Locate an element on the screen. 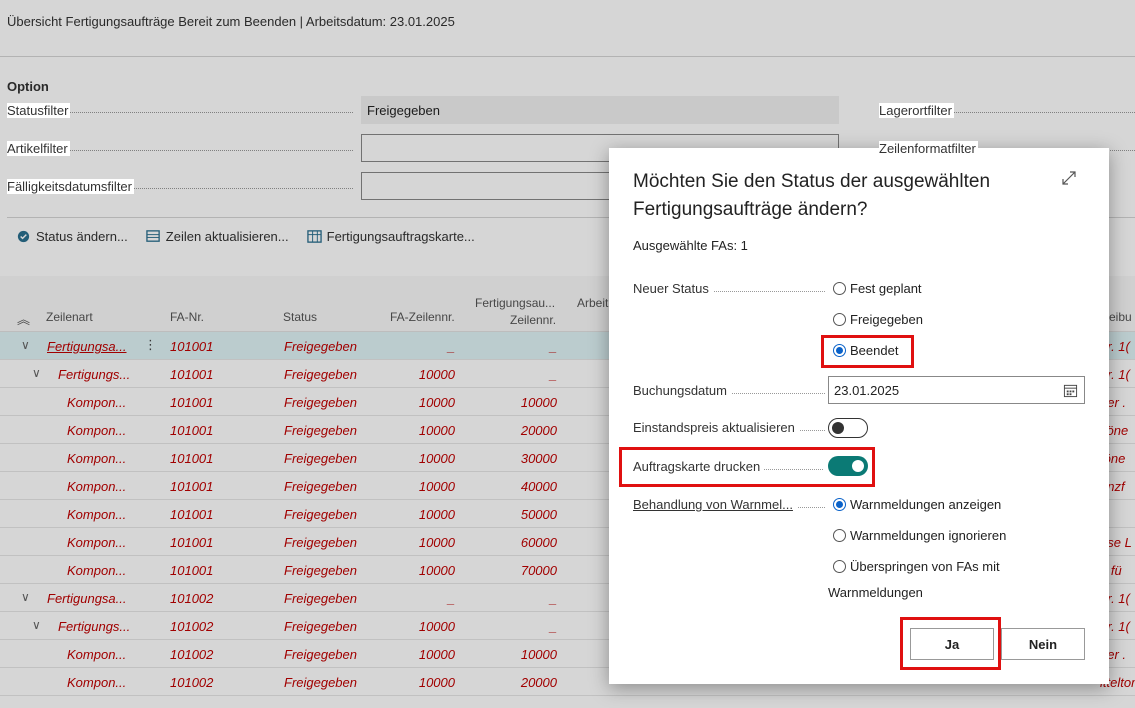 This screenshot has height=708, width=1135. posting-date-value: 23.01.2025 is located at coordinates (867, 390).